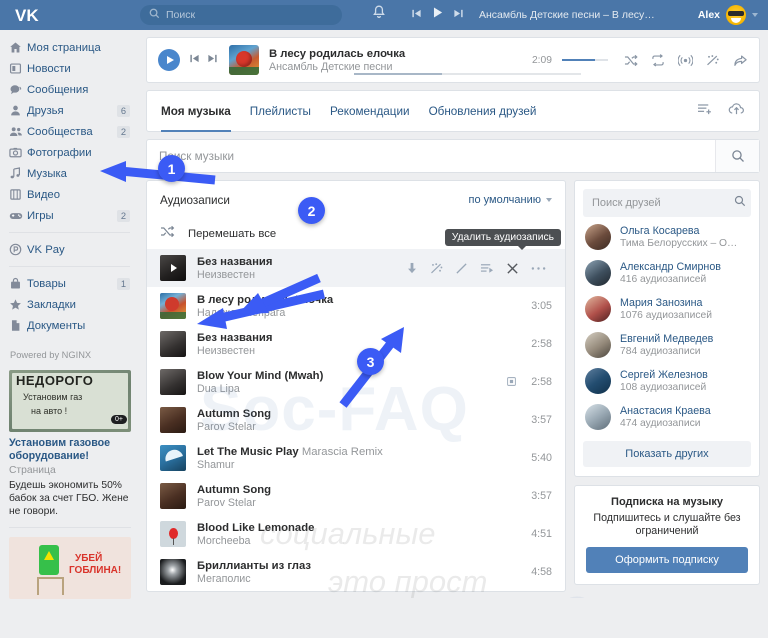 The width and height of the screenshot is (768, 638). Describe the element at coordinates (461, 268) in the screenshot. I see `edit-icon` at that location.